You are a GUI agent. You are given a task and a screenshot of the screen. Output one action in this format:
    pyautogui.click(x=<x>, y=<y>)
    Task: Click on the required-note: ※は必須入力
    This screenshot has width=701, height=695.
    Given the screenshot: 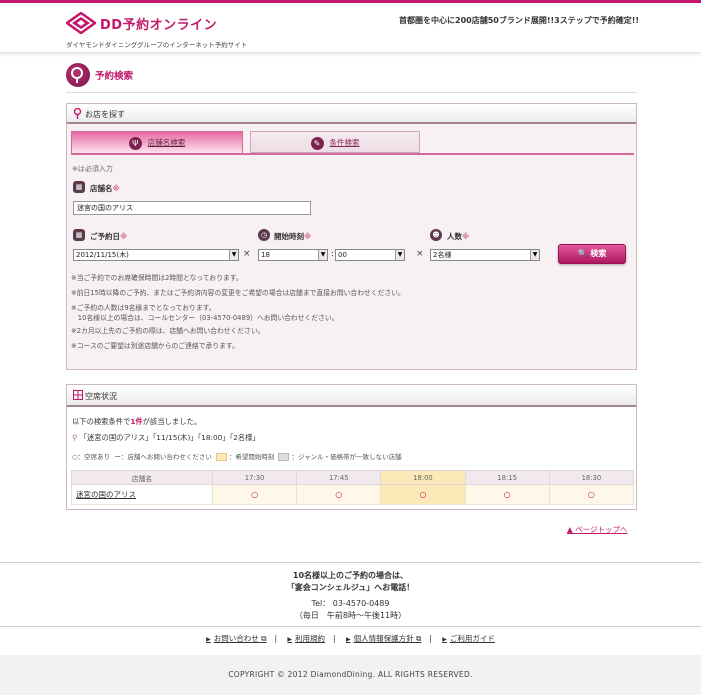 What is the action you would take?
    pyautogui.click(x=92, y=169)
    